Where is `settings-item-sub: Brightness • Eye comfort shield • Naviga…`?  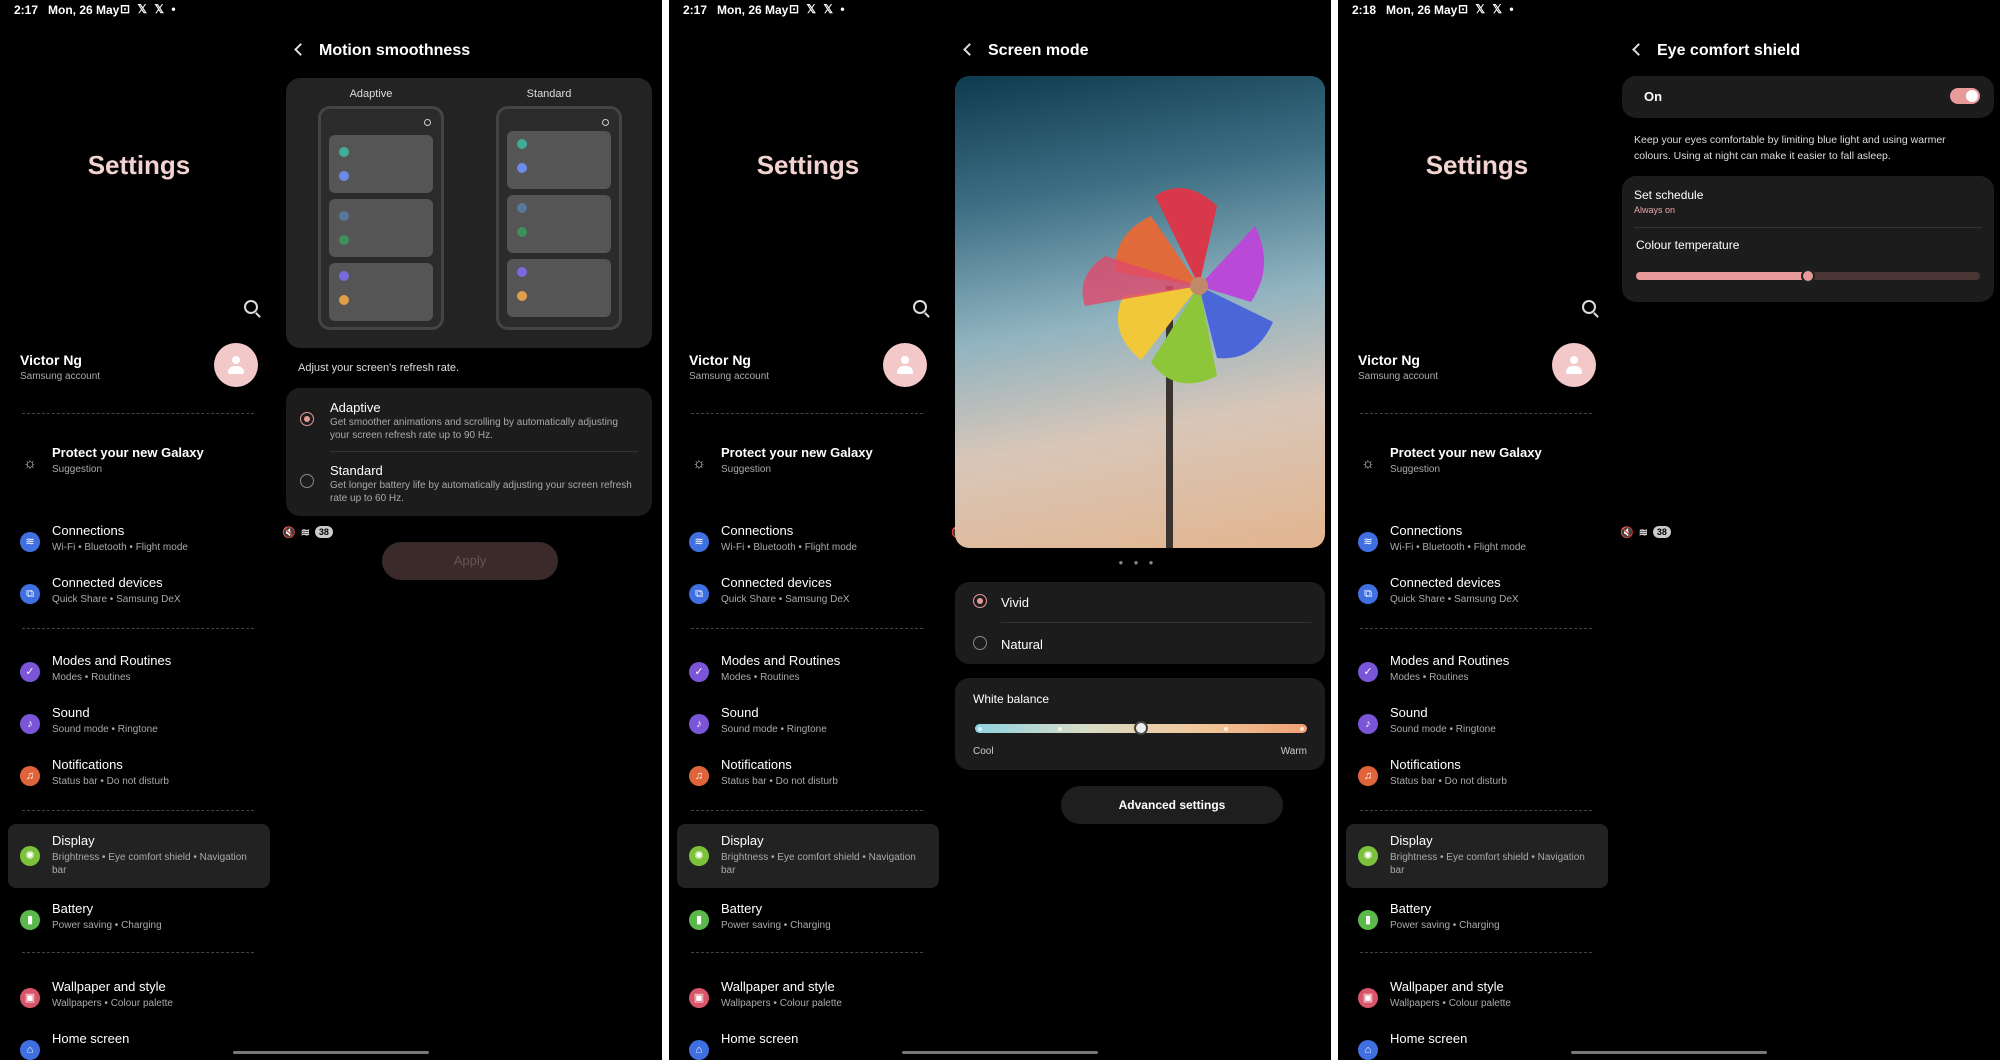
settings-item-sub: Brightness • Eye comfort shield • Naviga… is located at coordinates (1487, 864).